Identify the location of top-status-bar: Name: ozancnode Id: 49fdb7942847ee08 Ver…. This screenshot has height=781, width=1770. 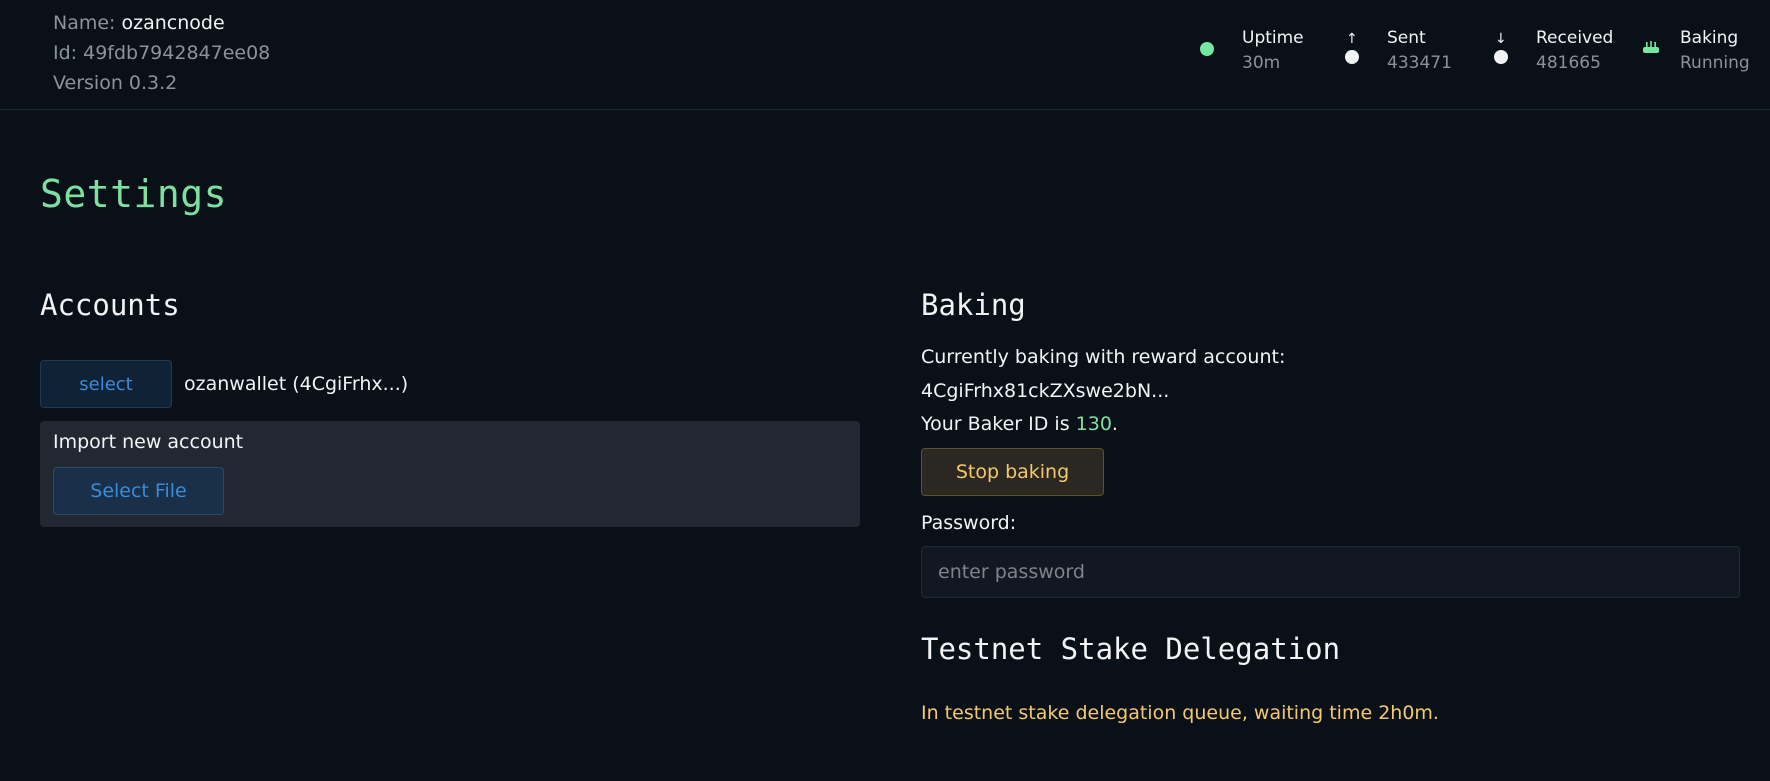
(885, 55).